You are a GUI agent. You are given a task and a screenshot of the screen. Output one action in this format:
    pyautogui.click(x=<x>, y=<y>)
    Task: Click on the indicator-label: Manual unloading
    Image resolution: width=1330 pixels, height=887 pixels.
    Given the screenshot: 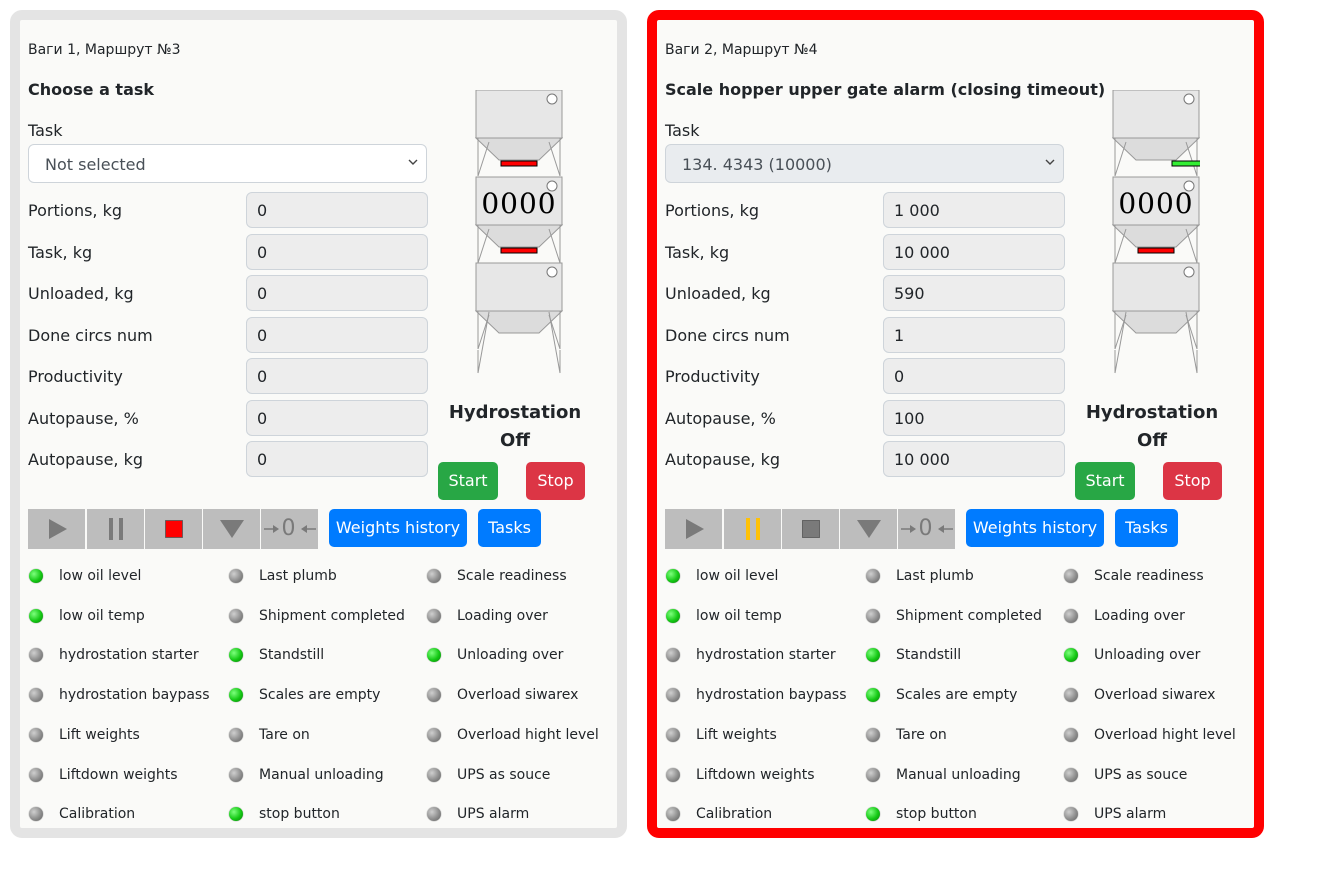 What is the action you would take?
    pyautogui.click(x=958, y=774)
    